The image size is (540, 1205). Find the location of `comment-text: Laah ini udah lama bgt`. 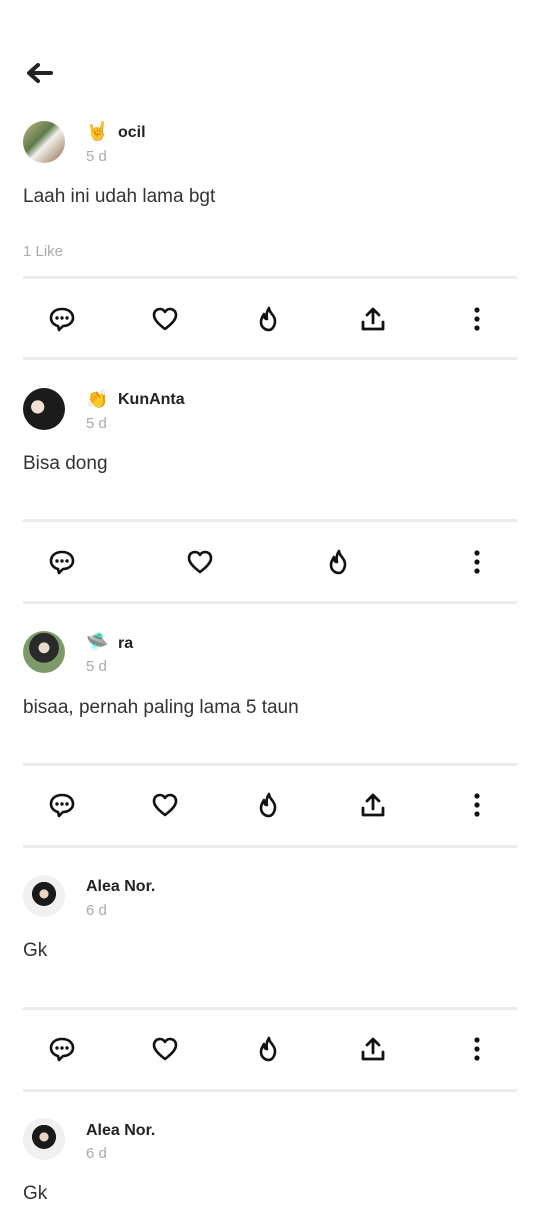

comment-text: Laah ini udah lama bgt is located at coordinates (119, 196).